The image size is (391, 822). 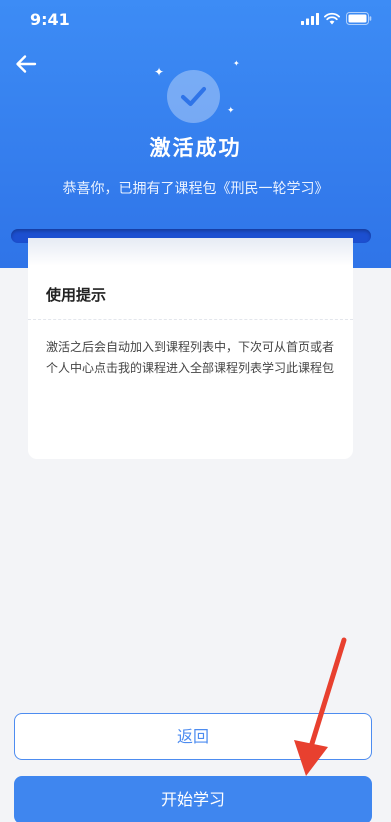 What do you see at coordinates (195, 189) in the screenshot?
I see `success-subtitle: 恭喜你，已拥有了课程包《刑民一轮学习》` at bounding box center [195, 189].